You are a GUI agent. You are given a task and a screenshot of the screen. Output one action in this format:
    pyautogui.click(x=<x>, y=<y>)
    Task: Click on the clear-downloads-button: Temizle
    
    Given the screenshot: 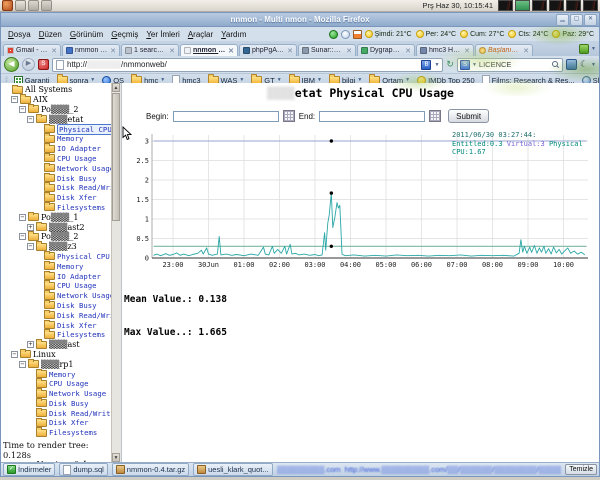 What is the action you would take?
    pyautogui.click(x=581, y=469)
    